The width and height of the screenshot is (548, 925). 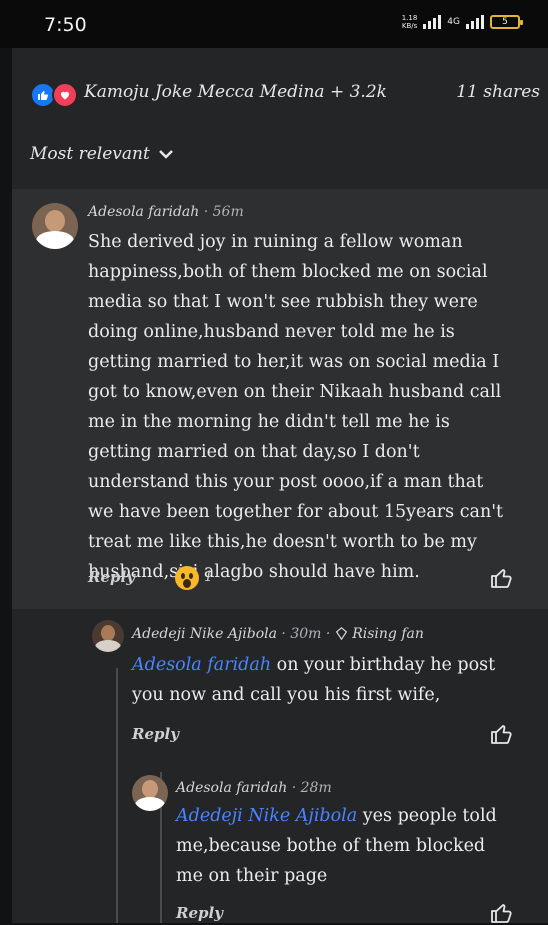 What do you see at coordinates (65, 95) in the screenshot?
I see `love-reaction-icon` at bounding box center [65, 95].